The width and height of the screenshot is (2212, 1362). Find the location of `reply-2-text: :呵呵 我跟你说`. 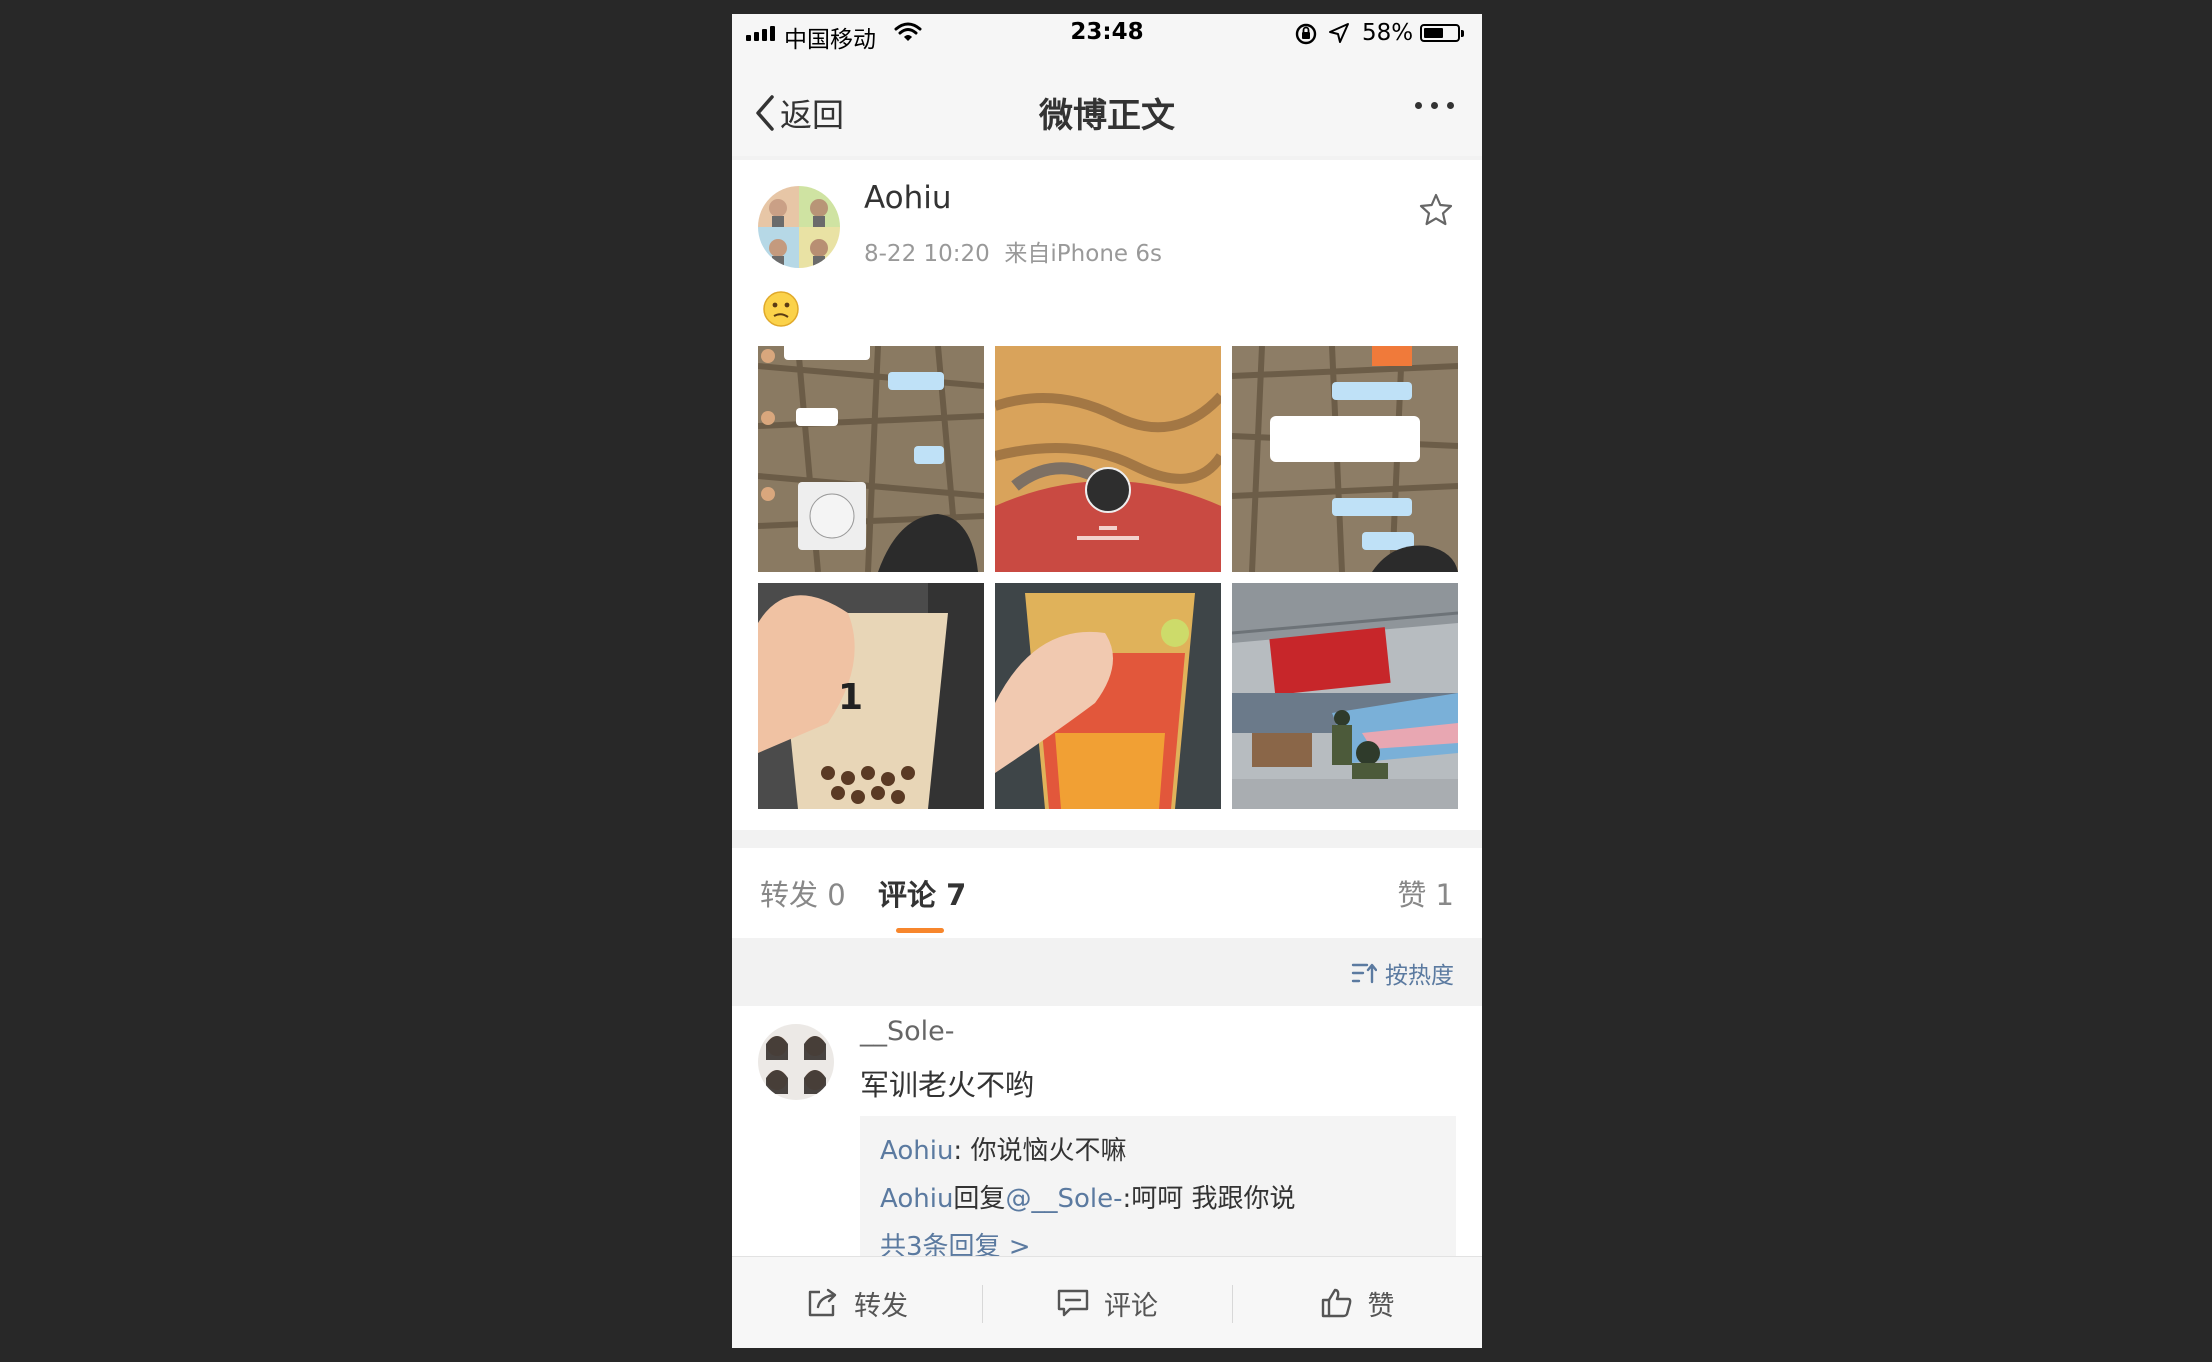

reply-2-text: :呵呵 我跟你说 is located at coordinates (1209, 1199).